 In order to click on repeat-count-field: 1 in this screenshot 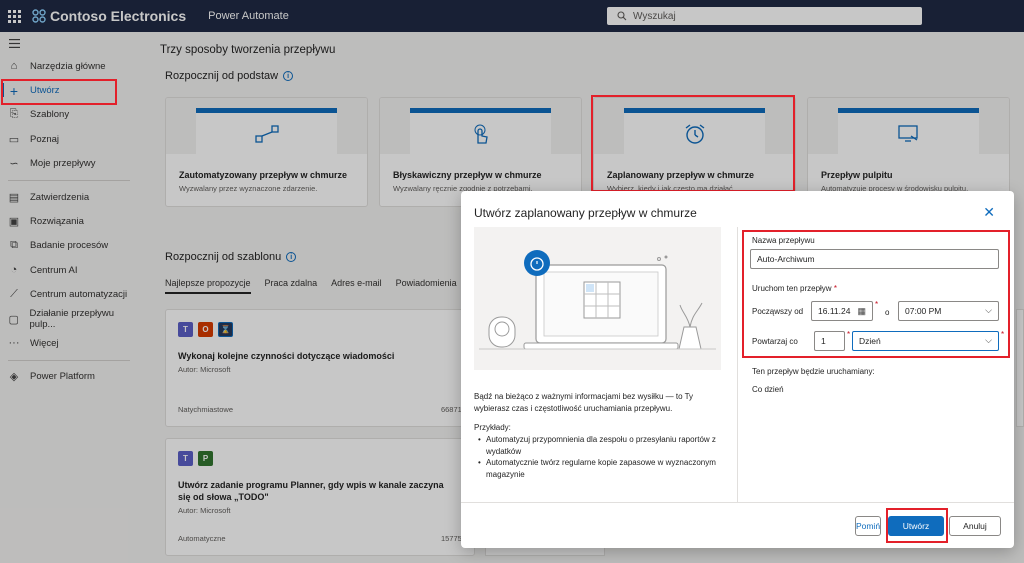, I will do `click(829, 341)`.